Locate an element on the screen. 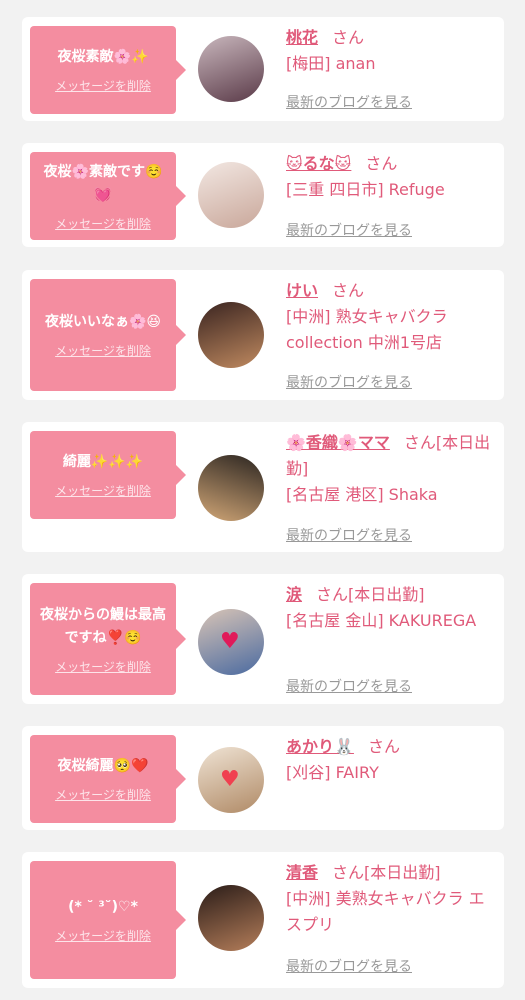 Image resolution: width=525 pixels, height=1000 pixels. message-card: 夜桜綺麗🥺❤️ メッセージを削除 ♥ あかり🐰 さん [刈谷] FAIRY is located at coordinates (263, 778).